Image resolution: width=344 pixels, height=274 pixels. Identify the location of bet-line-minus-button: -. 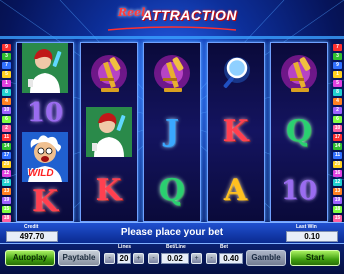
(153, 258).